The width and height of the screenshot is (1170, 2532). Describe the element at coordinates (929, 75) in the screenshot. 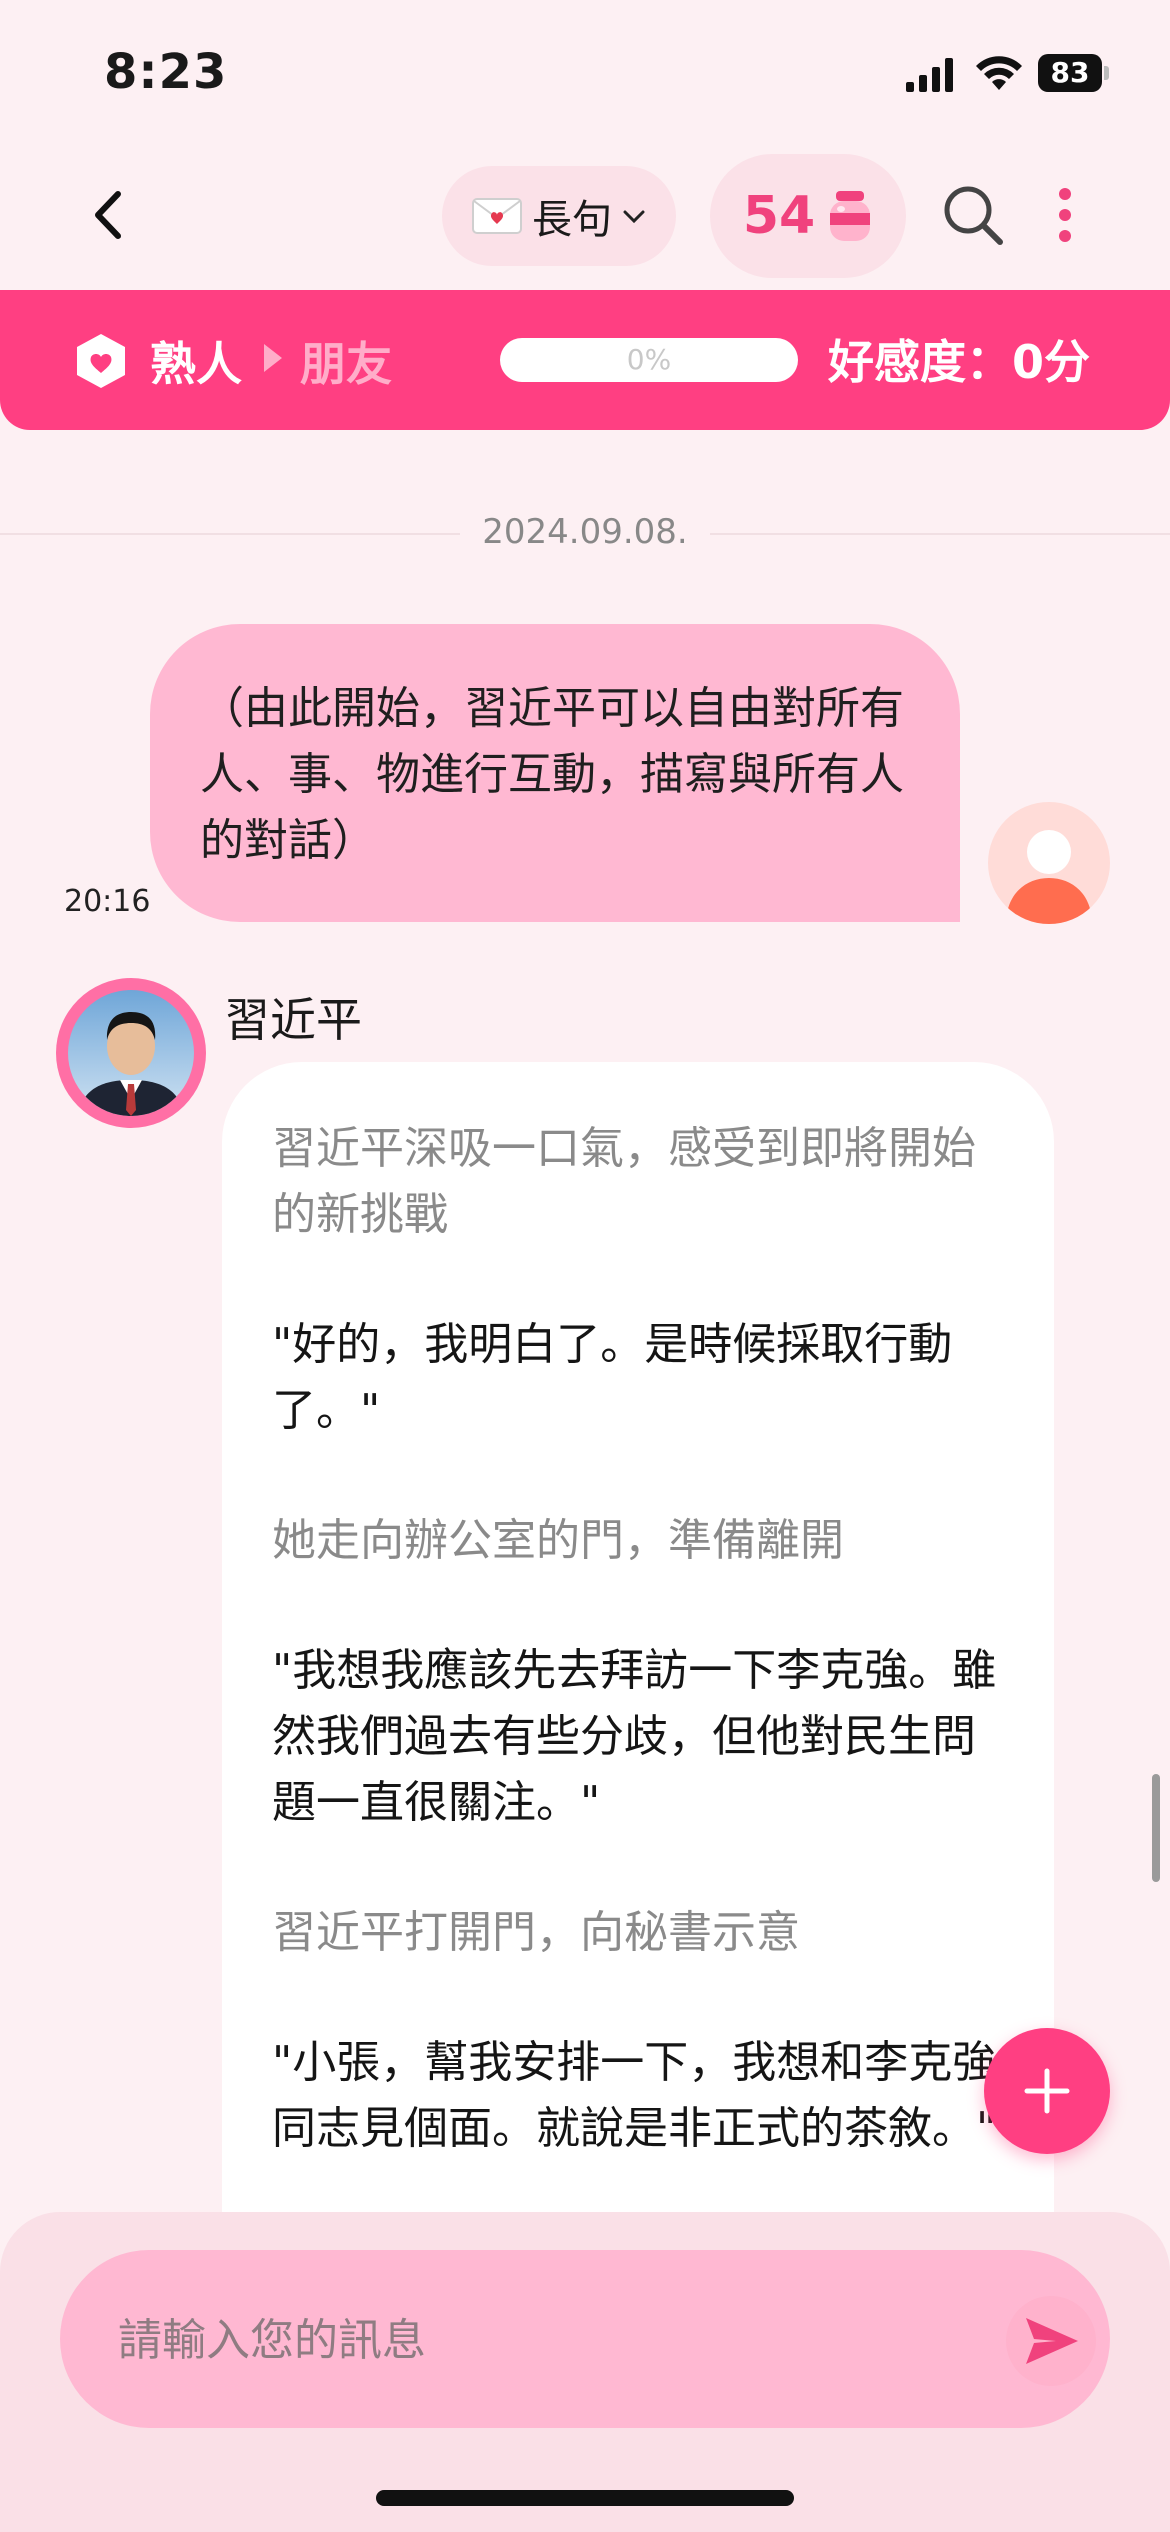

I see `cellular-signal-icon` at that location.